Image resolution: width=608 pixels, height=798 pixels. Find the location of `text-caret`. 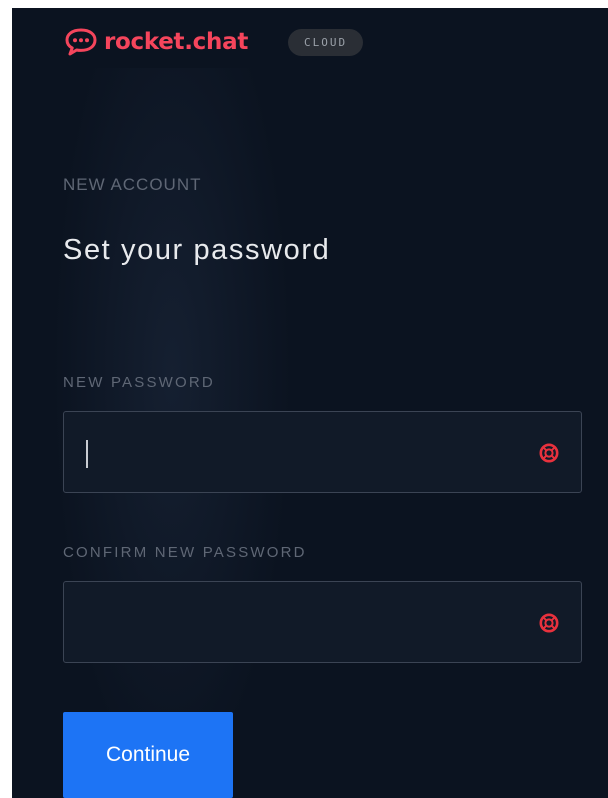

text-caret is located at coordinates (87, 454).